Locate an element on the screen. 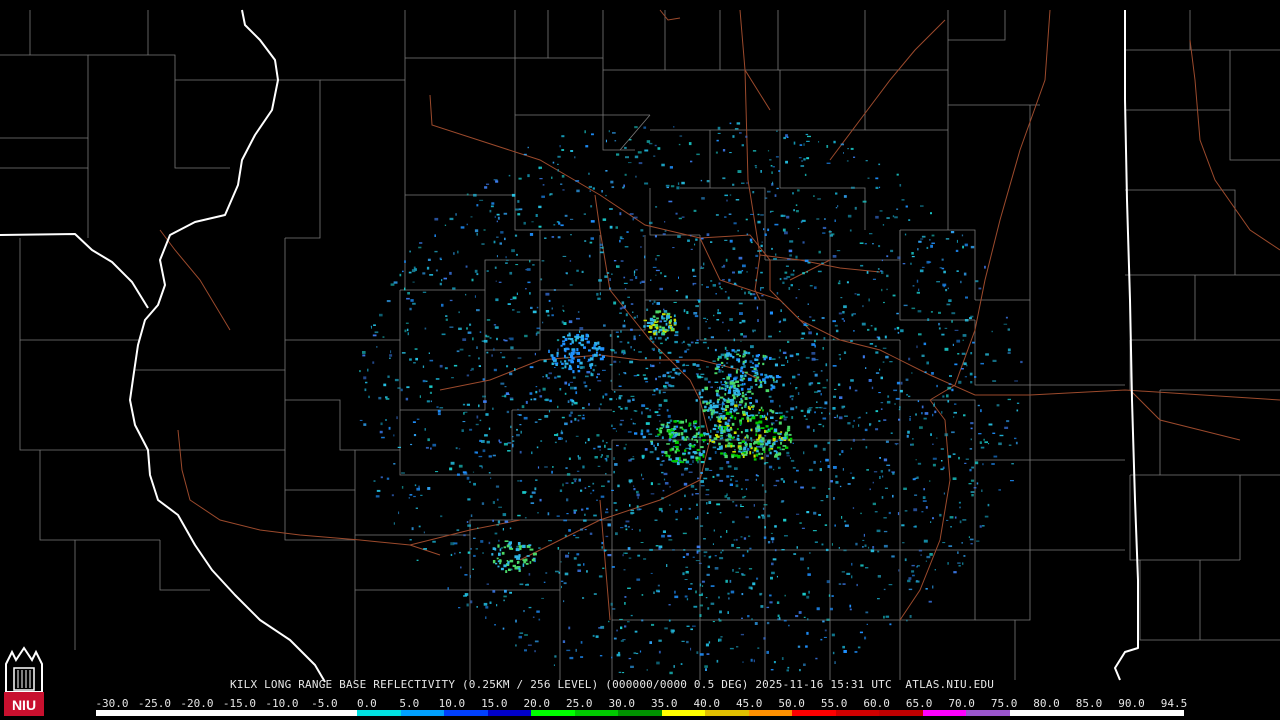 Image resolution: width=1280 pixels, height=720 pixels. colorbar-segment is located at coordinates (988, 713).